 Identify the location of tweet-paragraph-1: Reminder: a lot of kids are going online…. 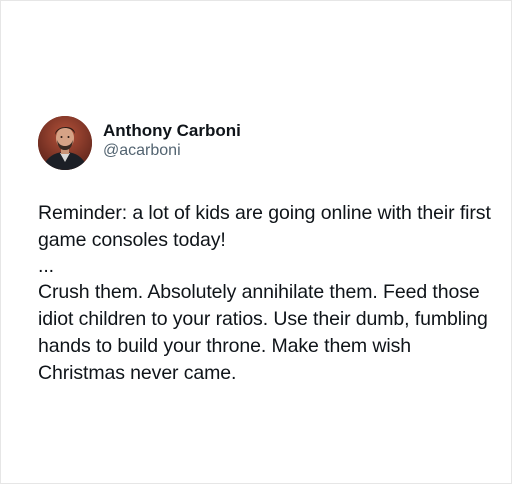
(267, 226).